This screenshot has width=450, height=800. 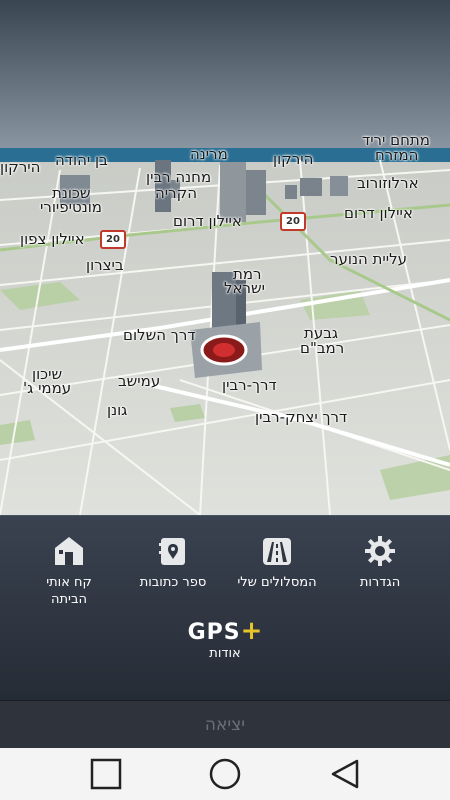 What do you see at coordinates (380, 582) in the screenshot?
I see `settings-label: הגדרות` at bounding box center [380, 582].